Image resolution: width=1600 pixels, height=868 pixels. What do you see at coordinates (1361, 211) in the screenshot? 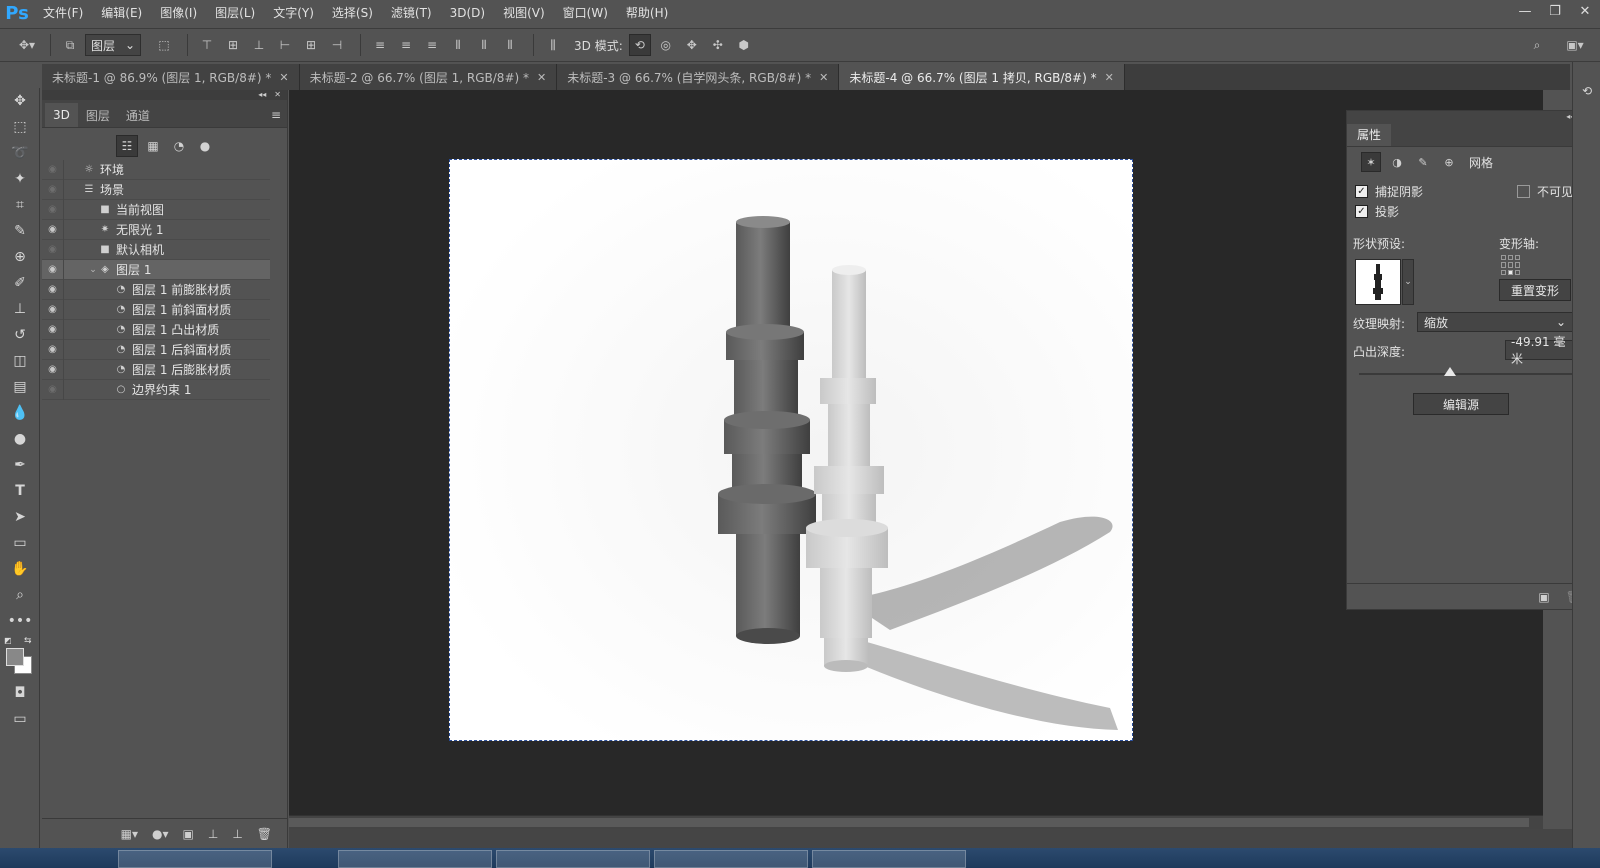
I see `cast-shadow-checkbox: ✓` at bounding box center [1361, 211].